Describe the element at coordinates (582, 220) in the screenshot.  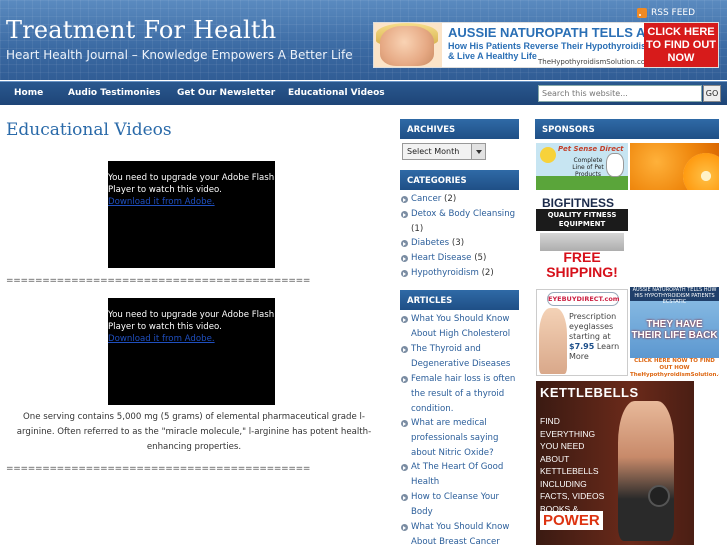
I see `fitness-ad-band: QUALITY FITNESS EQUIPMENT` at that location.